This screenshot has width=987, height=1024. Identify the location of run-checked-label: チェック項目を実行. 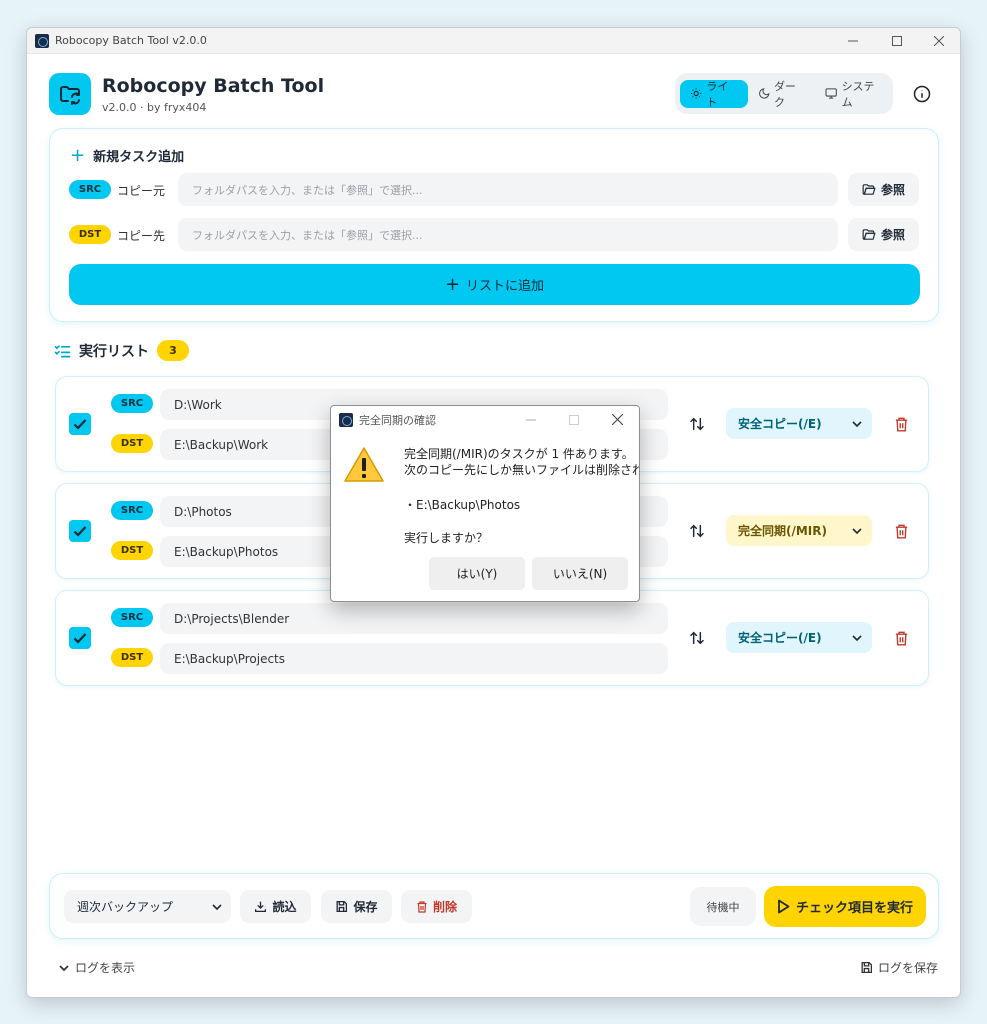
(854, 908).